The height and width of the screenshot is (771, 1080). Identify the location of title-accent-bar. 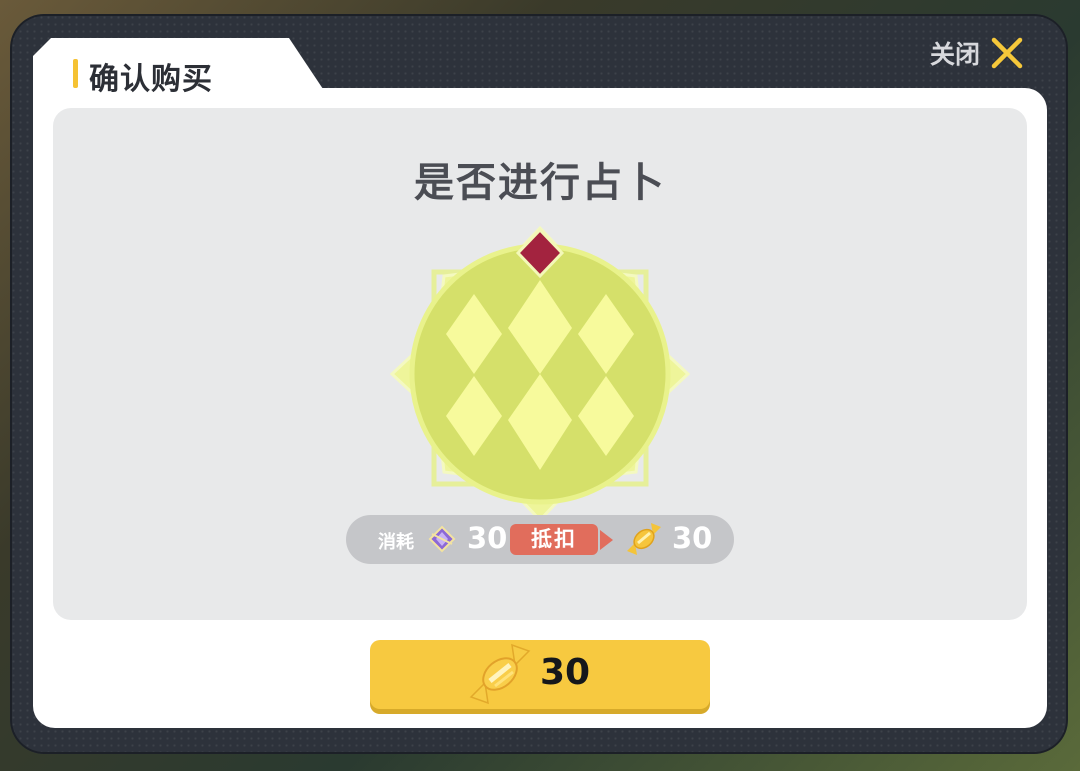
(75, 73).